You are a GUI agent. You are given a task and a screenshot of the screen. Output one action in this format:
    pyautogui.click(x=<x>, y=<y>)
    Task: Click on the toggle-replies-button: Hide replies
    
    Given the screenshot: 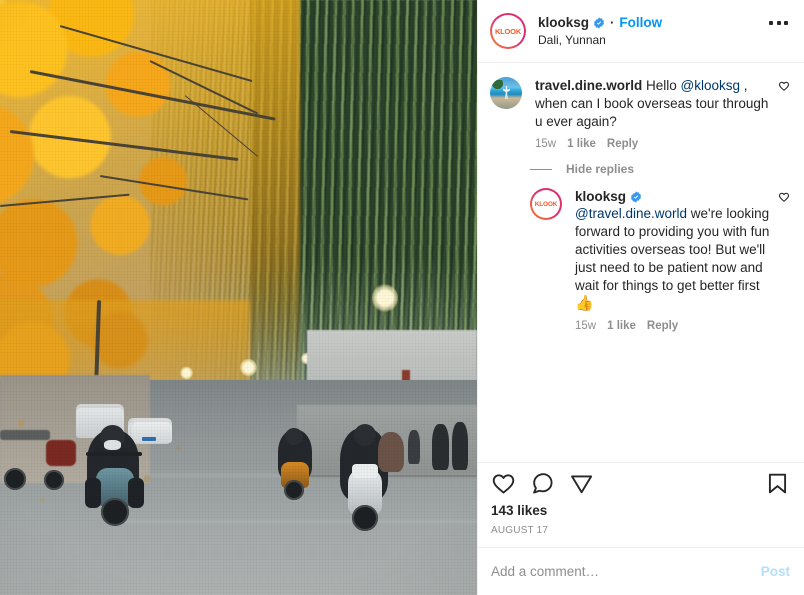 What is the action you would take?
    pyautogui.click(x=660, y=169)
    